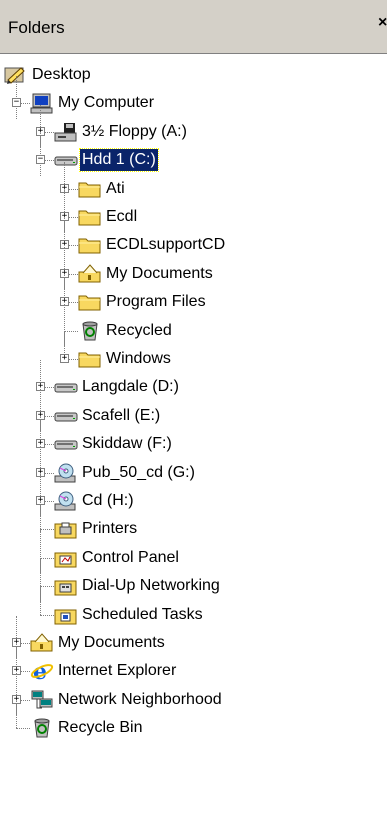 This screenshot has width=387, height=821. What do you see at coordinates (100, 728) in the screenshot?
I see `tree-item-label: Recycle Bin` at bounding box center [100, 728].